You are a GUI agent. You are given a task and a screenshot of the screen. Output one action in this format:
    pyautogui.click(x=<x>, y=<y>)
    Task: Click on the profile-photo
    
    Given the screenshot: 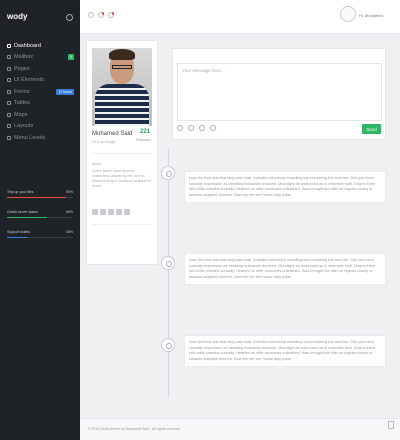 What is the action you would take?
    pyautogui.click(x=122, y=87)
    